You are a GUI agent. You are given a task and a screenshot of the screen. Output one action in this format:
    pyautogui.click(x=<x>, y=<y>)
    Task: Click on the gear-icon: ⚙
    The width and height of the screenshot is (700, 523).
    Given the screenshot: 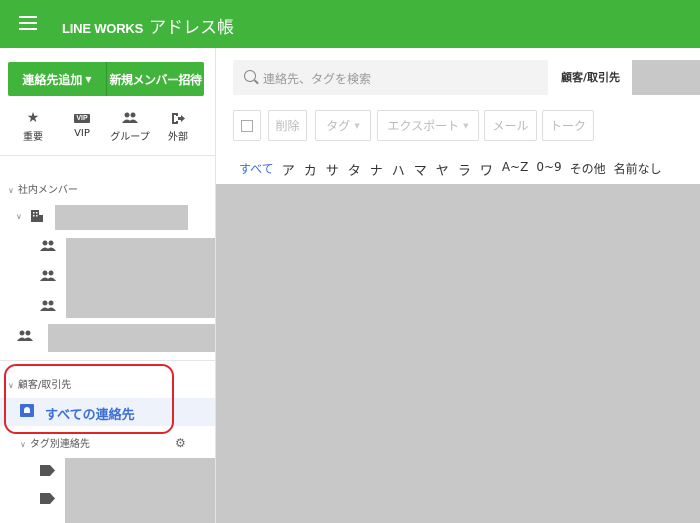 What is the action you would take?
    pyautogui.click(x=180, y=443)
    